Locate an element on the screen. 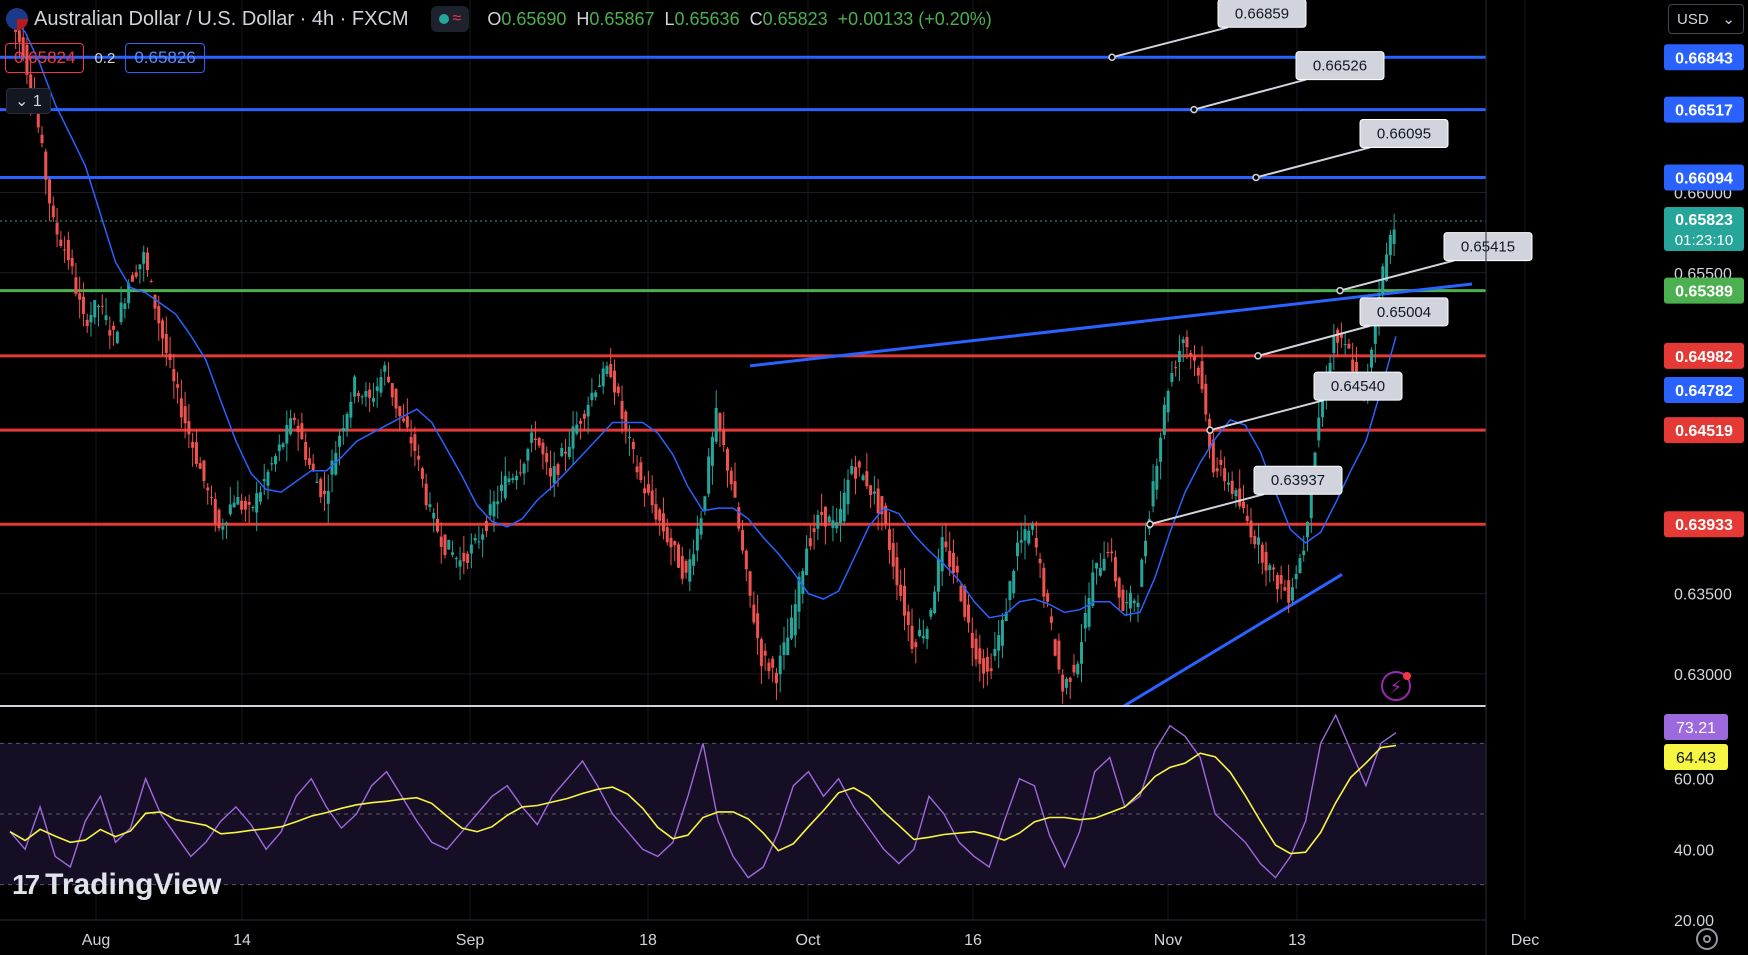  rsi-tick-label: 40.00 is located at coordinates (1694, 850).